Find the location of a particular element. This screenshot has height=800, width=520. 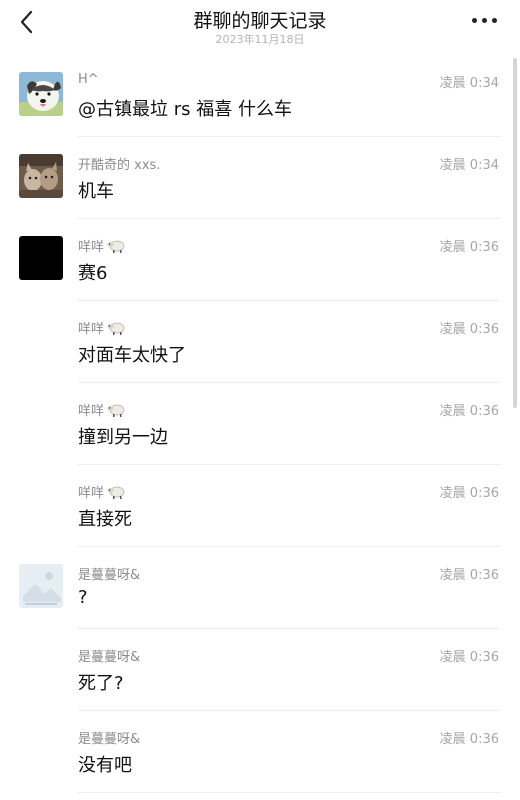

chat-record-item: 是蔓蔓呀& 凌晨 0:36 死了? is located at coordinates (260, 670).